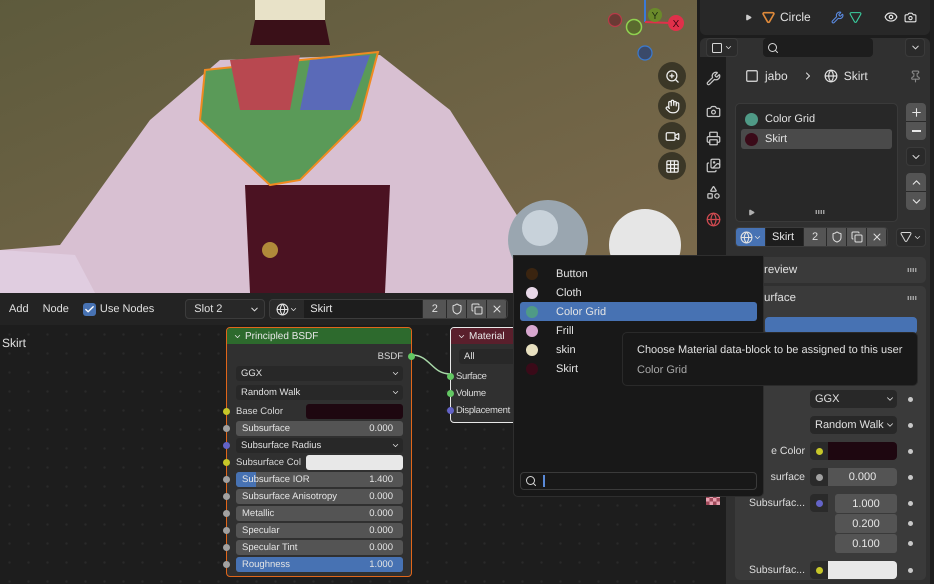 Image resolution: width=934 pixels, height=584 pixels. Describe the element at coordinates (14, 343) in the screenshot. I see `breadcrumb: Skirt` at that location.